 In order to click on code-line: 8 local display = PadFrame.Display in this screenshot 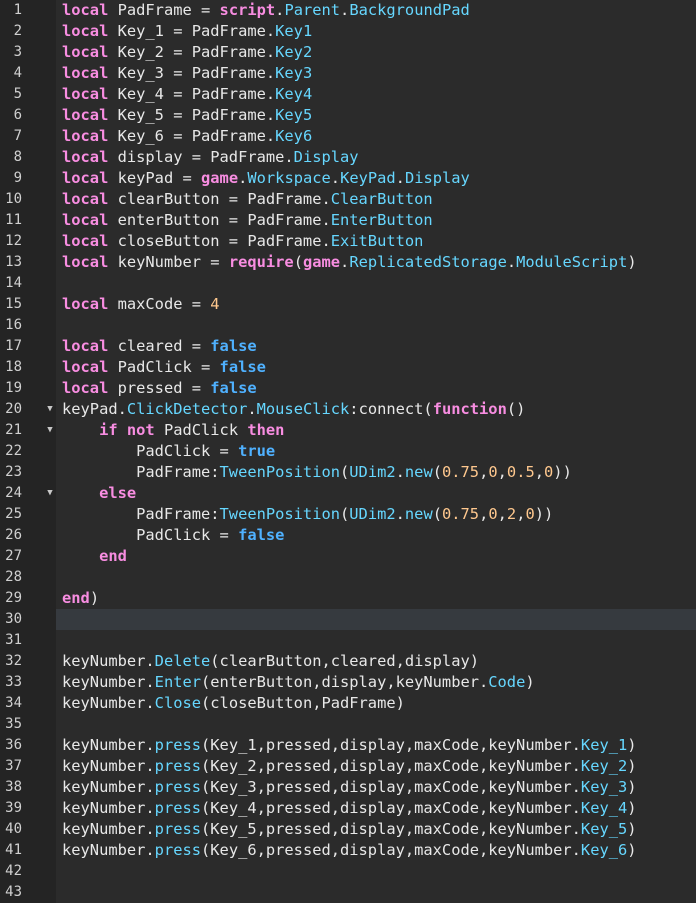, I will do `click(348, 157)`.